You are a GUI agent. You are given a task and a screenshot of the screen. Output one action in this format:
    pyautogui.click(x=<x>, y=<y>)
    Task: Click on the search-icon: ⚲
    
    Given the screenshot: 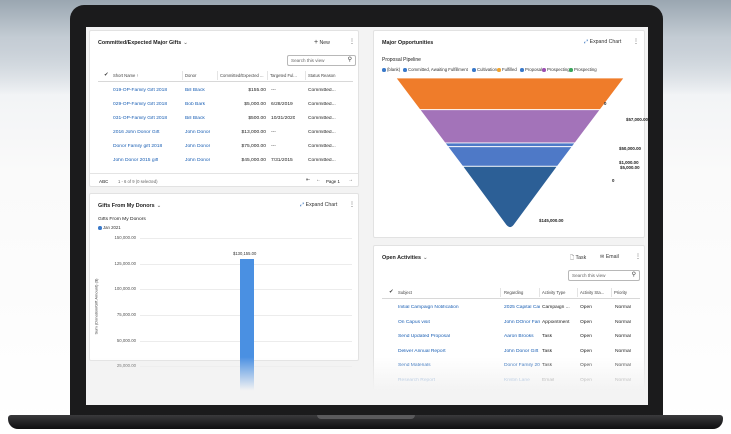 What is the action you would take?
    pyautogui.click(x=633, y=275)
    